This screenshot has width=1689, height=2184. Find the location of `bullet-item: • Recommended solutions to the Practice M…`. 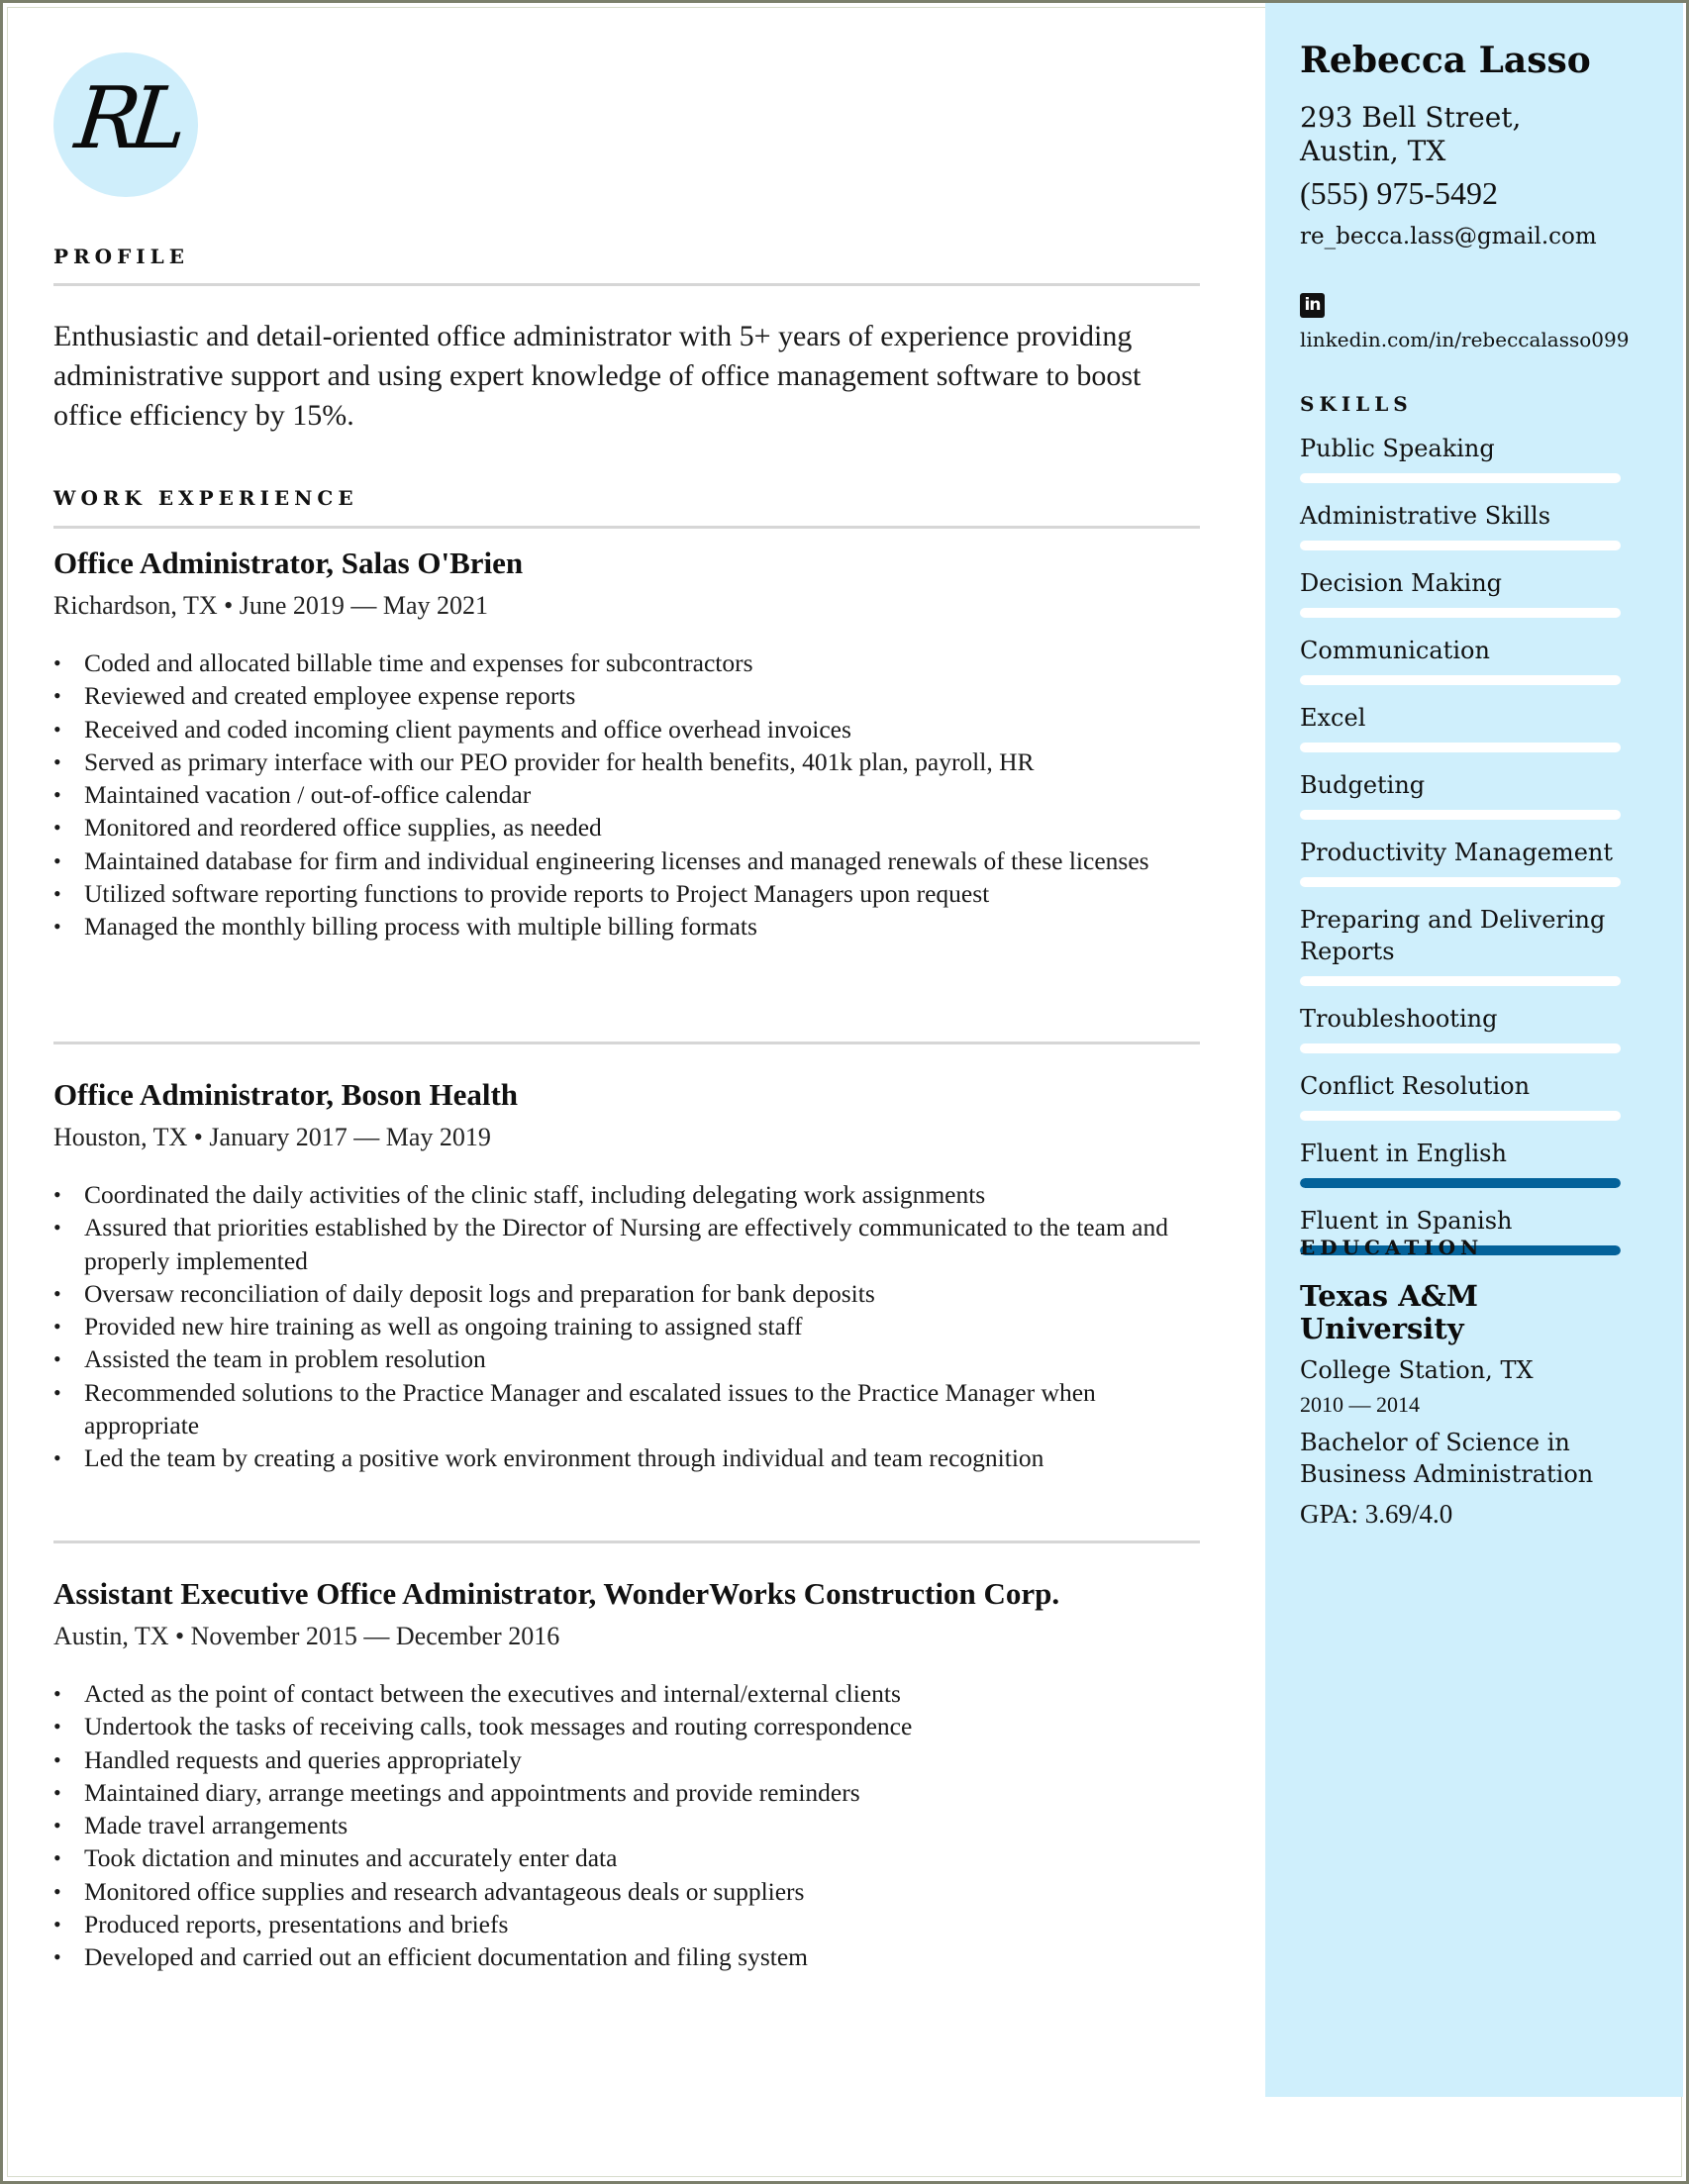

bullet-item: • Recommended solutions to the Practice M… is located at coordinates (626, 1409).